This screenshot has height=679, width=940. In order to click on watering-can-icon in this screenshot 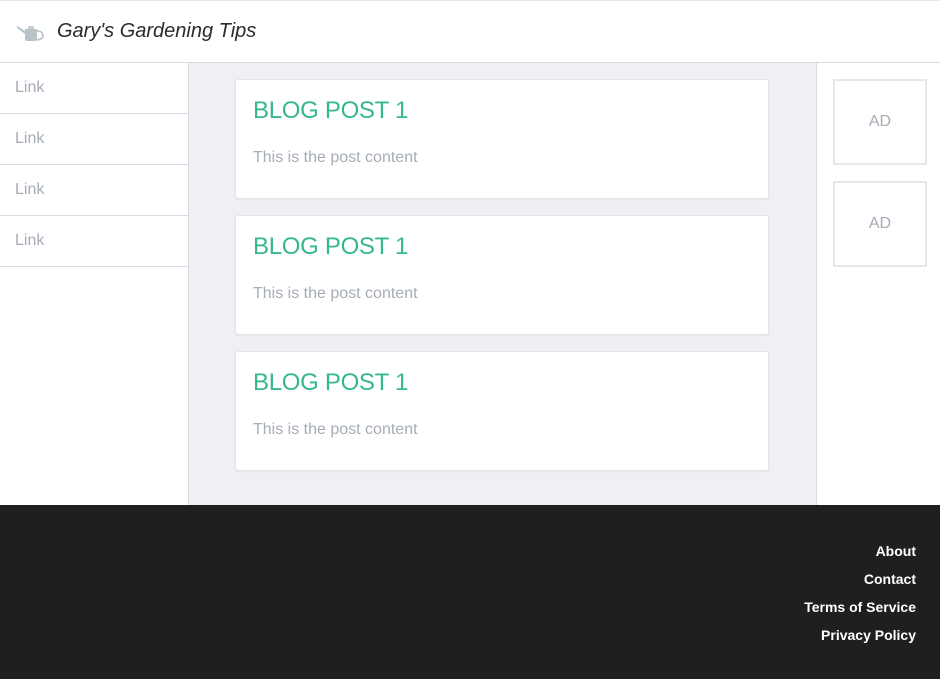, I will do `click(30, 33)`.